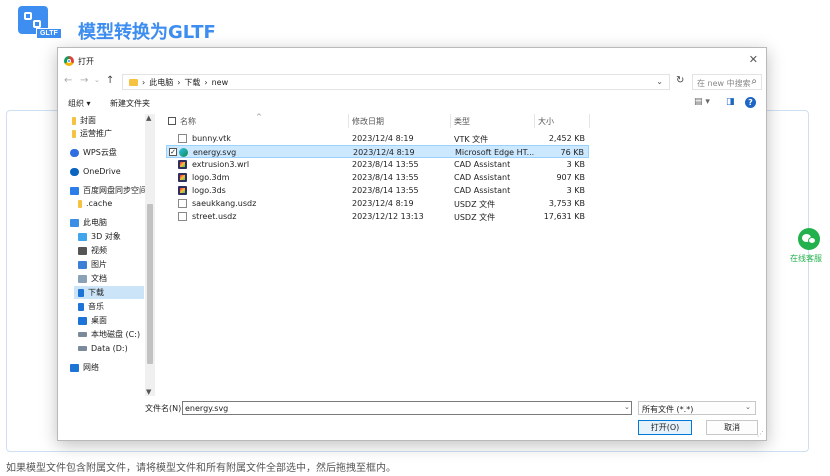  I want to click on wechat-support: 在线客服, so click(807, 246).